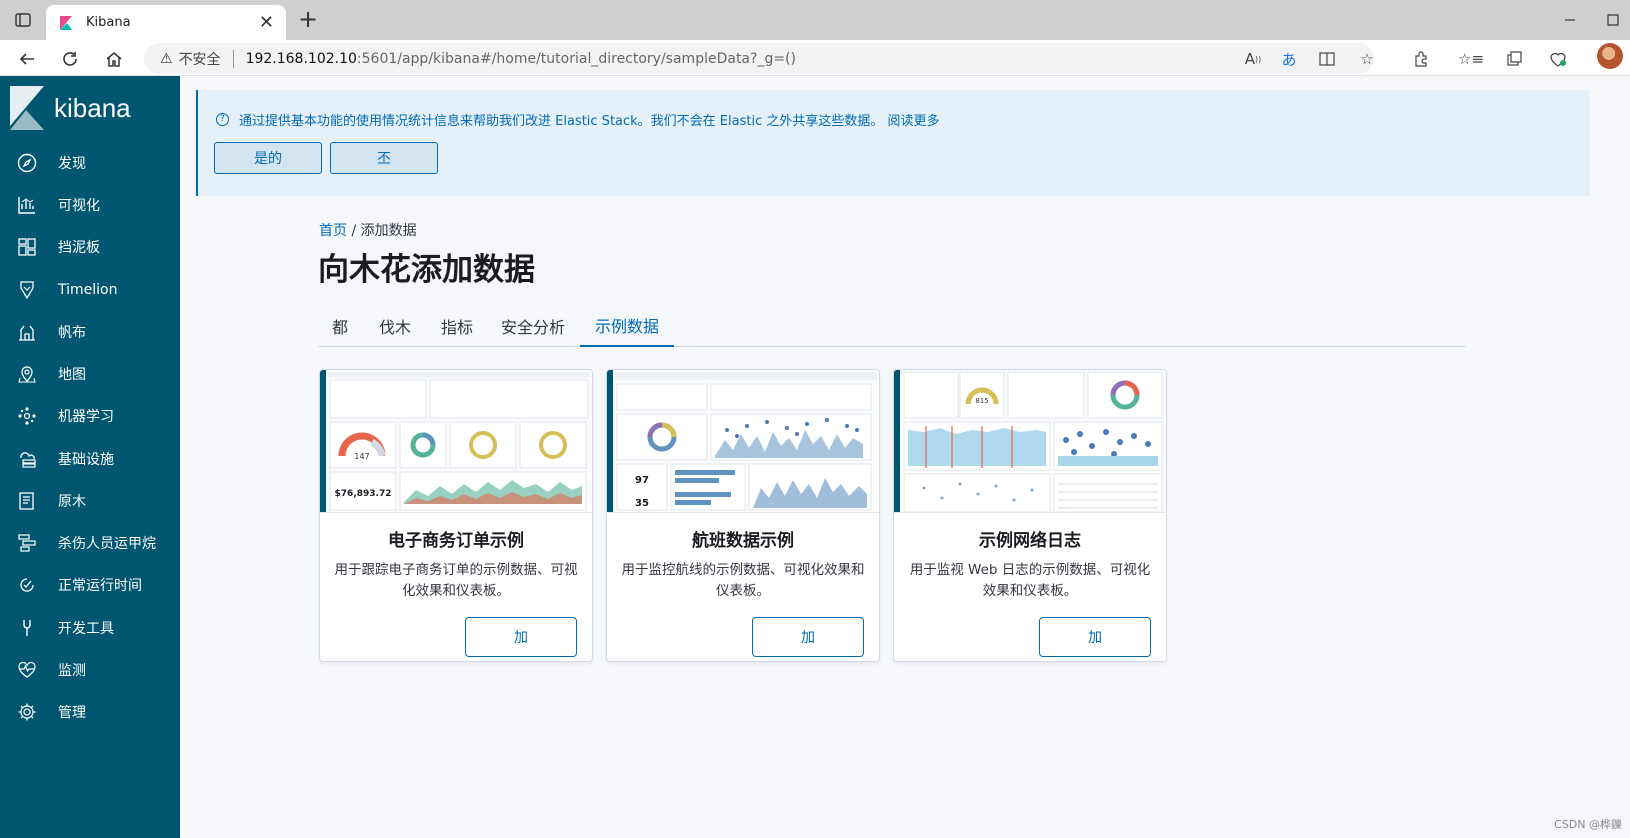  I want to click on tab-title: Kibana, so click(108, 22).